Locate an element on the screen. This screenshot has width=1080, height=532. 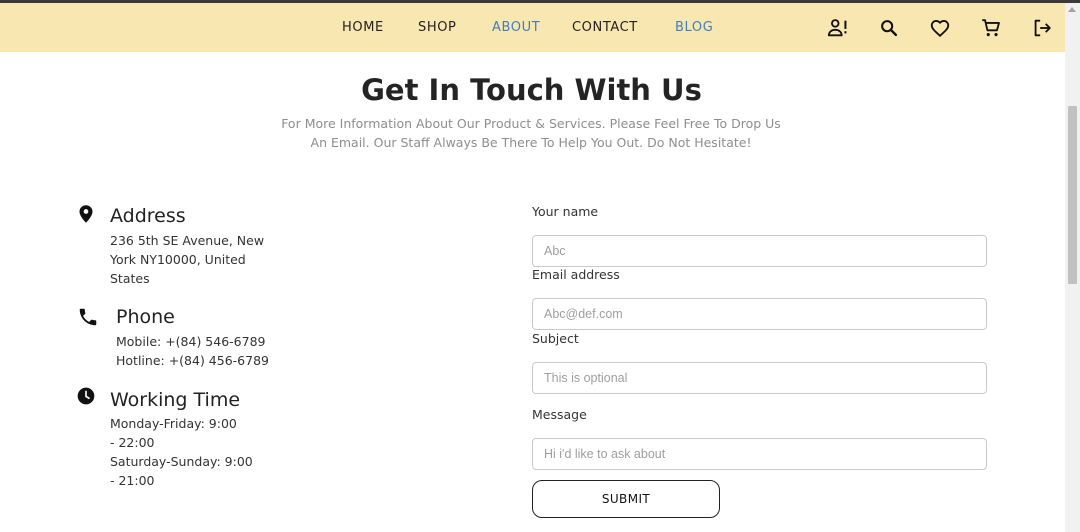
nav-about-link: ABOUT is located at coordinates (516, 27).